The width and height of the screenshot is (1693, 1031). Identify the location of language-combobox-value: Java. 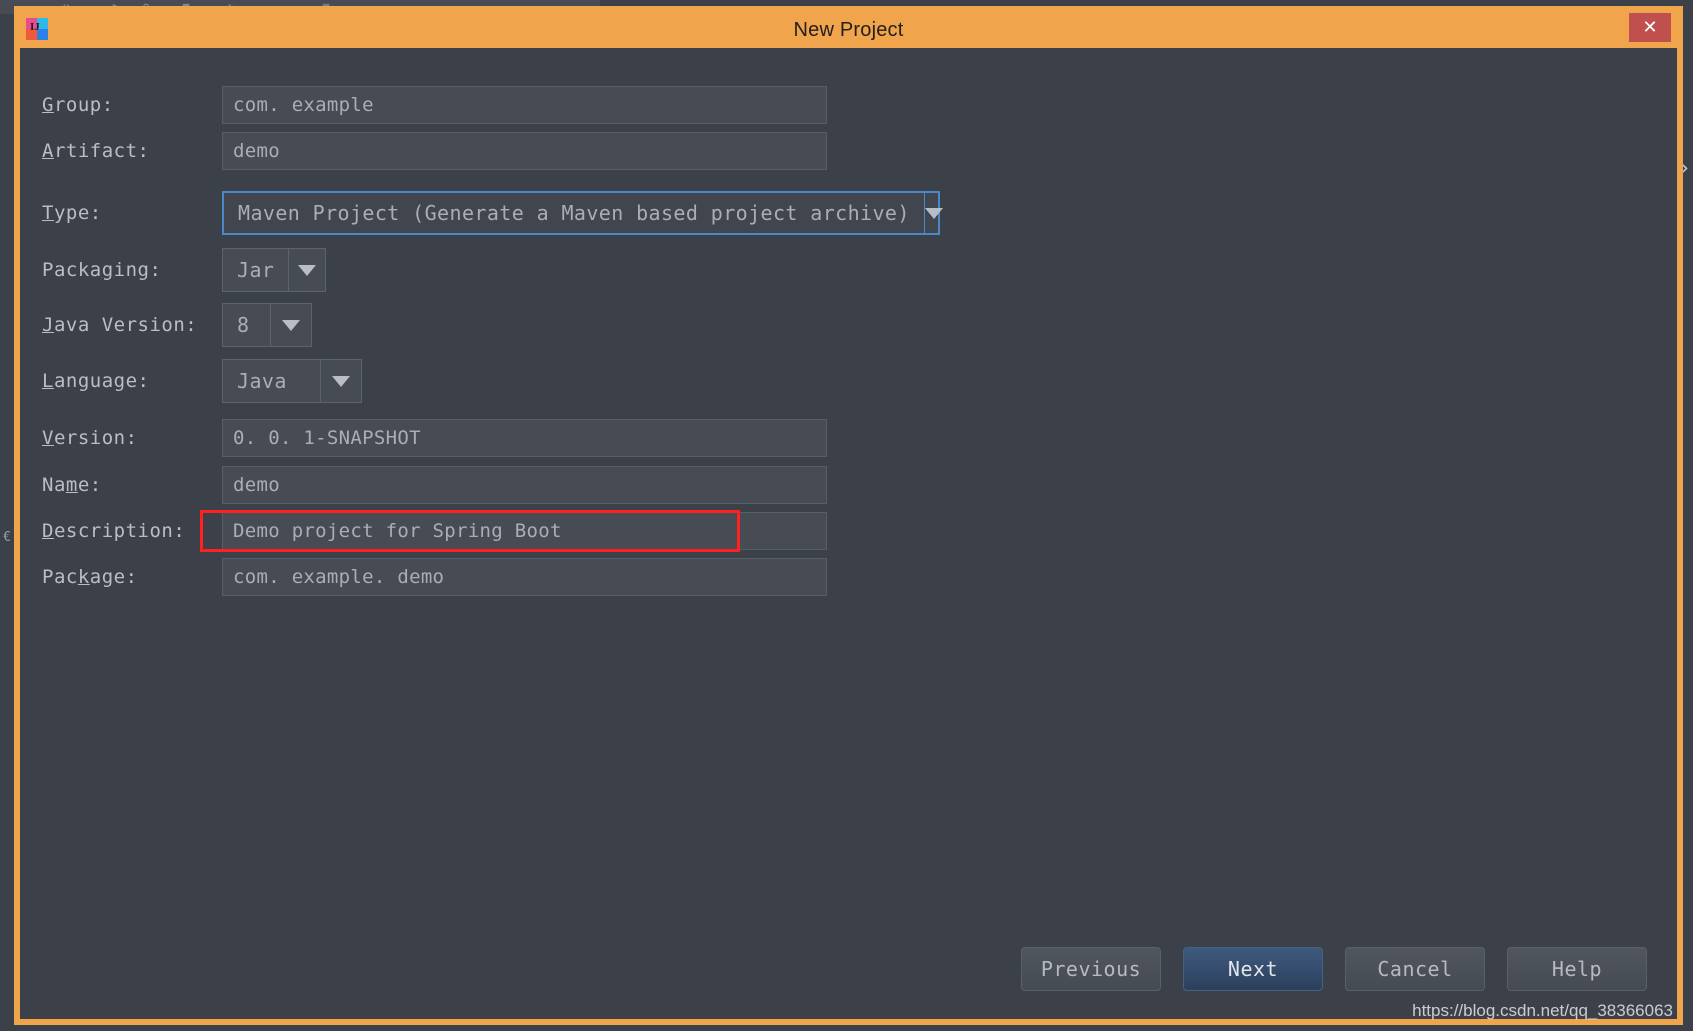
(262, 381).